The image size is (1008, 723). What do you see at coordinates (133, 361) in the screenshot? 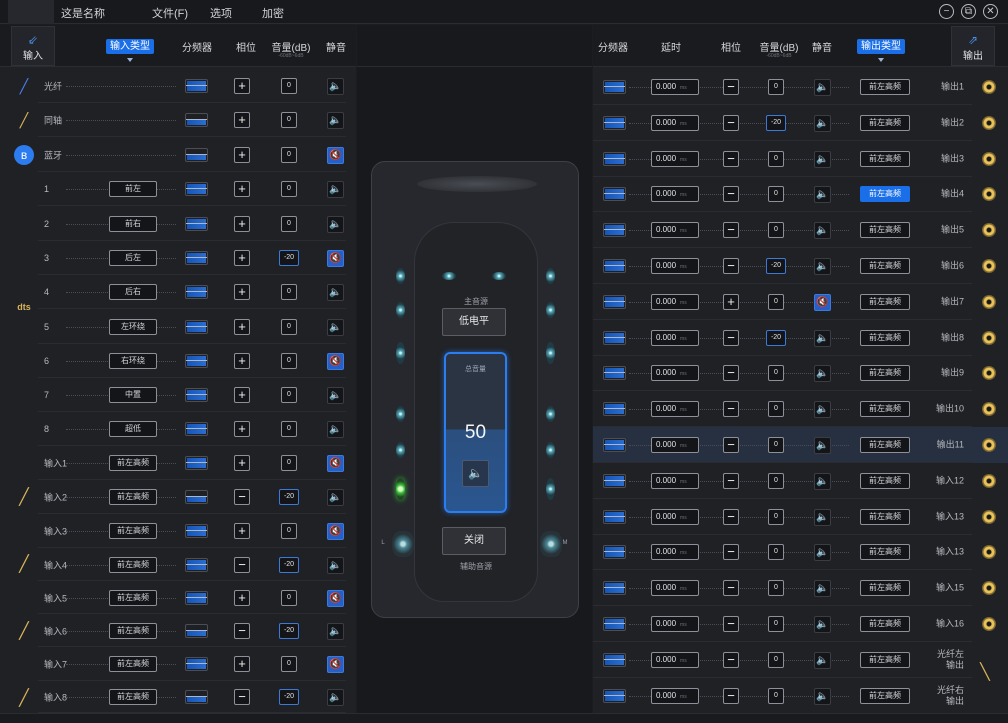
I see `input-type-select: 右环绕` at bounding box center [133, 361].